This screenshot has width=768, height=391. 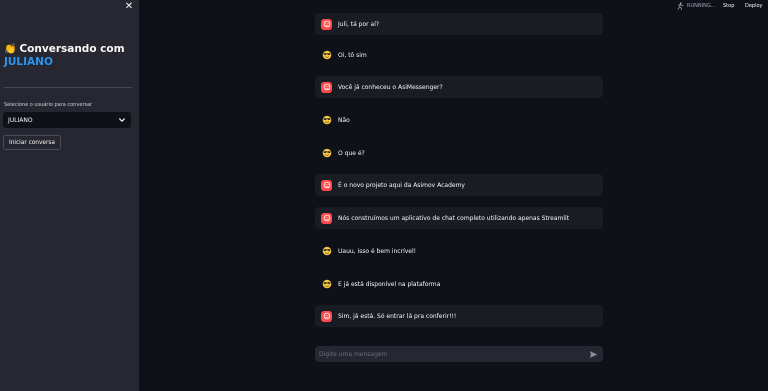 I want to click on chat-message-user: Juli, tá por aí?, so click(x=459, y=24).